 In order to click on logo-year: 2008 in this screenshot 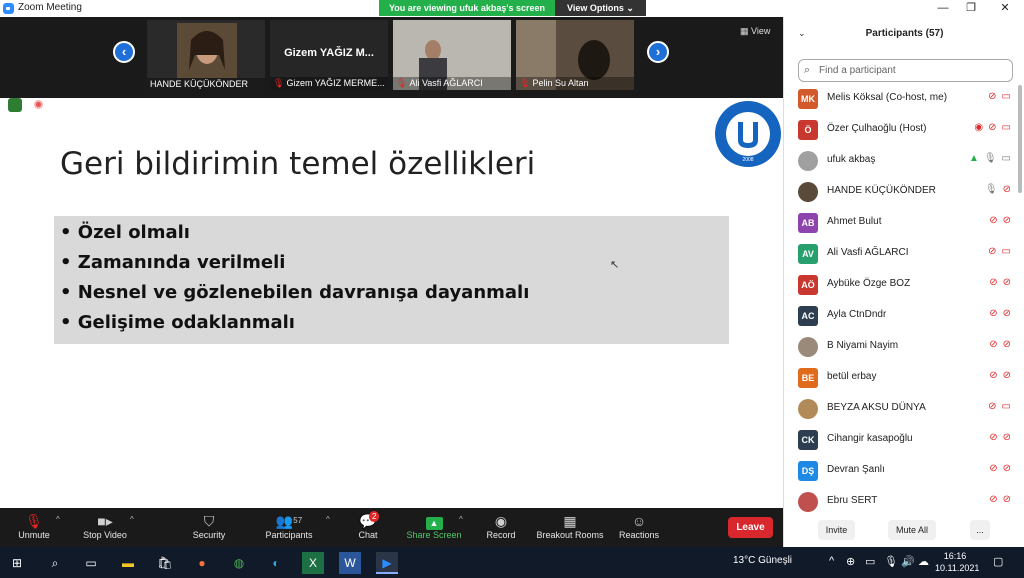, I will do `click(747, 160)`.